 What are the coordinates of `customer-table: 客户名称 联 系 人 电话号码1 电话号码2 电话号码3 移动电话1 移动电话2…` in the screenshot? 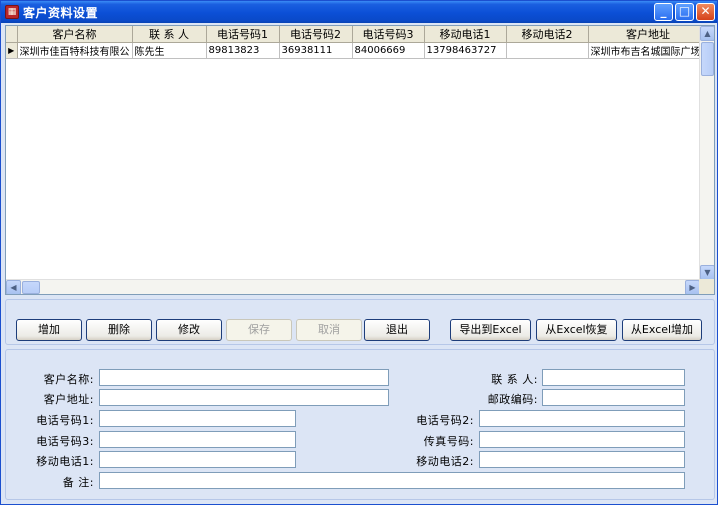 It's located at (357, 42).